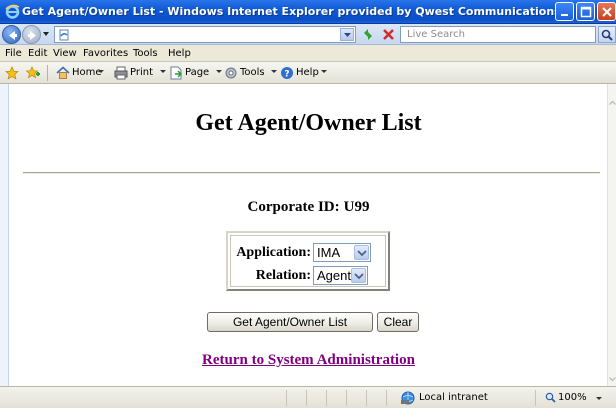 The image size is (616, 408). Describe the element at coordinates (13, 53) in the screenshot. I see `menu-file: File` at that location.